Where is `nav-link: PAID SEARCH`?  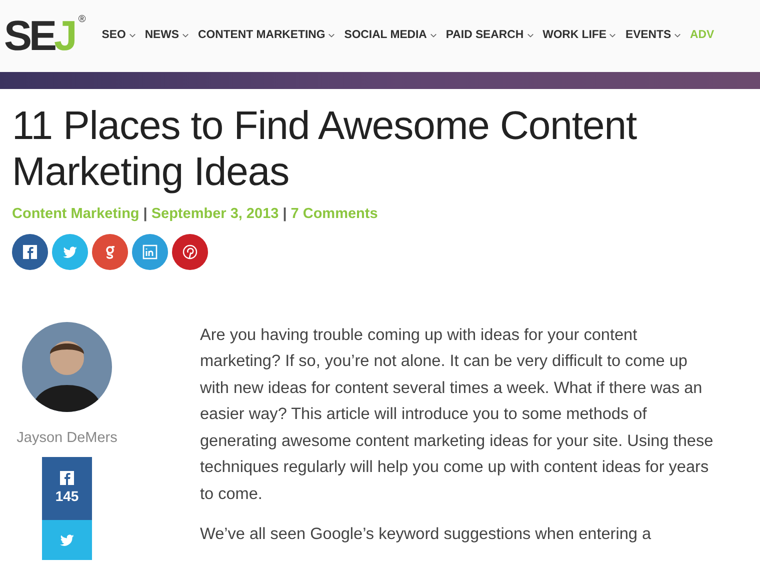
nav-link: PAID SEARCH is located at coordinates (490, 36).